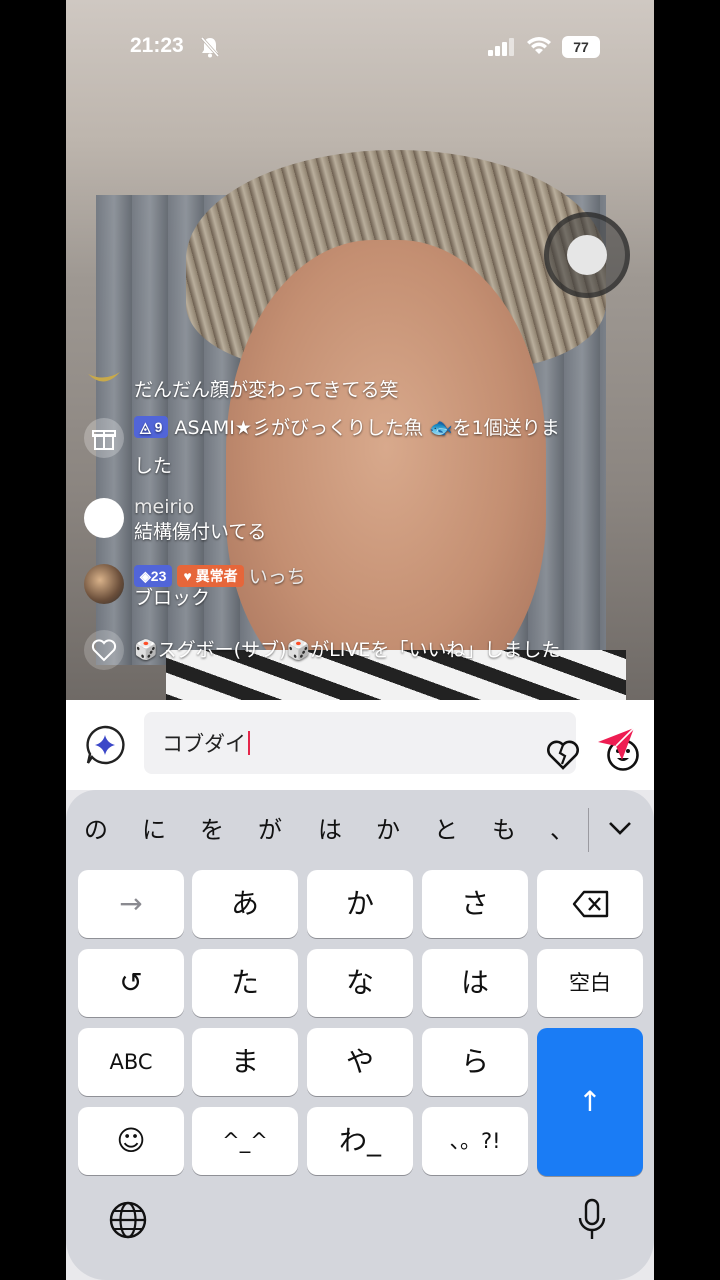 This screenshot has width=720, height=1280. I want to click on suggestion: に, so click(154, 827).